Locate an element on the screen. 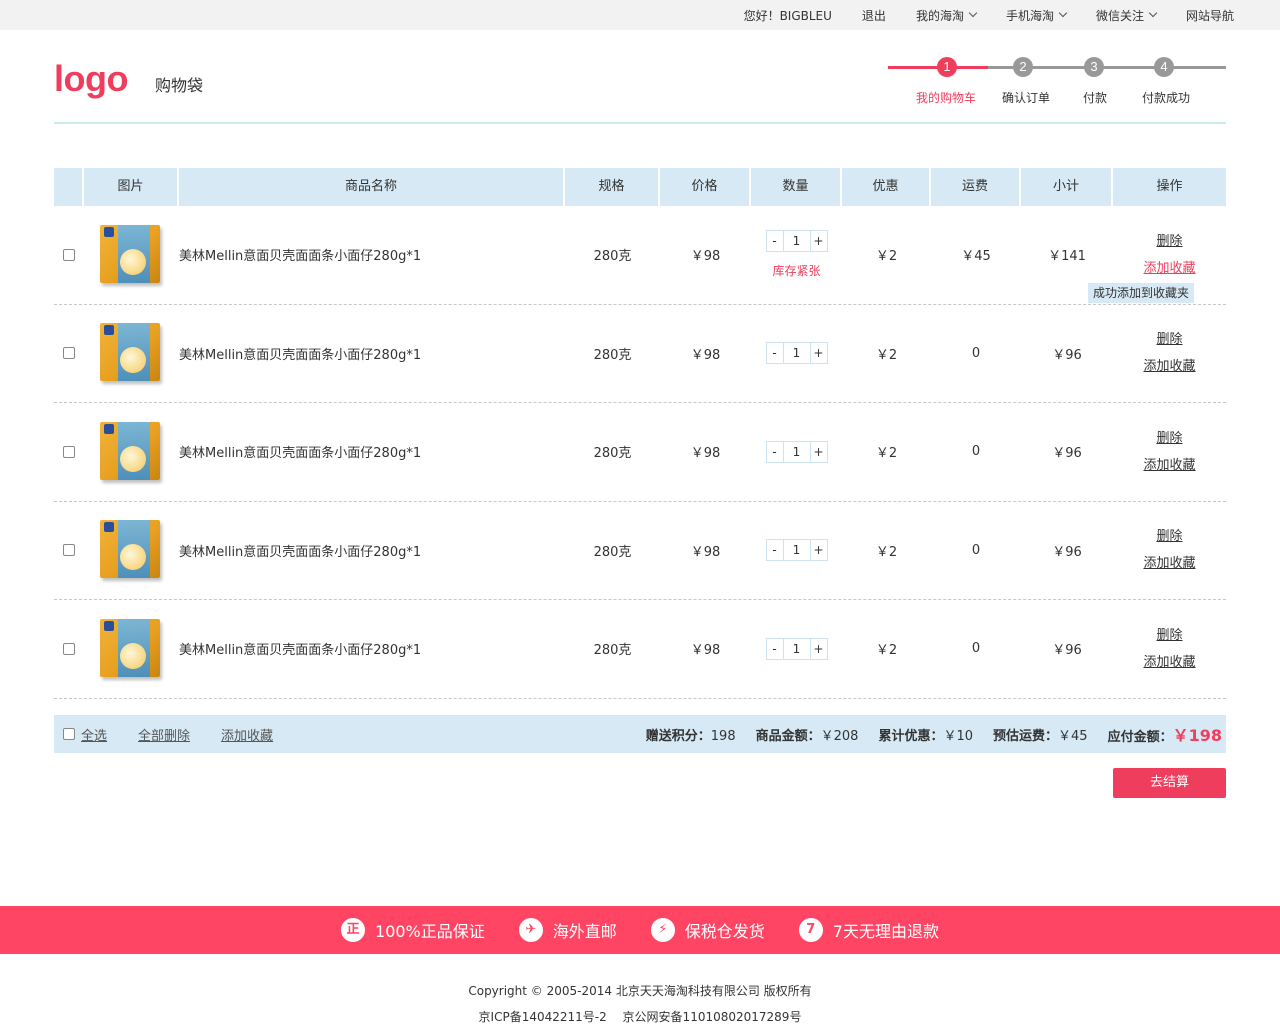 The width and height of the screenshot is (1280, 1024). header-shipping: 运费 is located at coordinates (976, 187).